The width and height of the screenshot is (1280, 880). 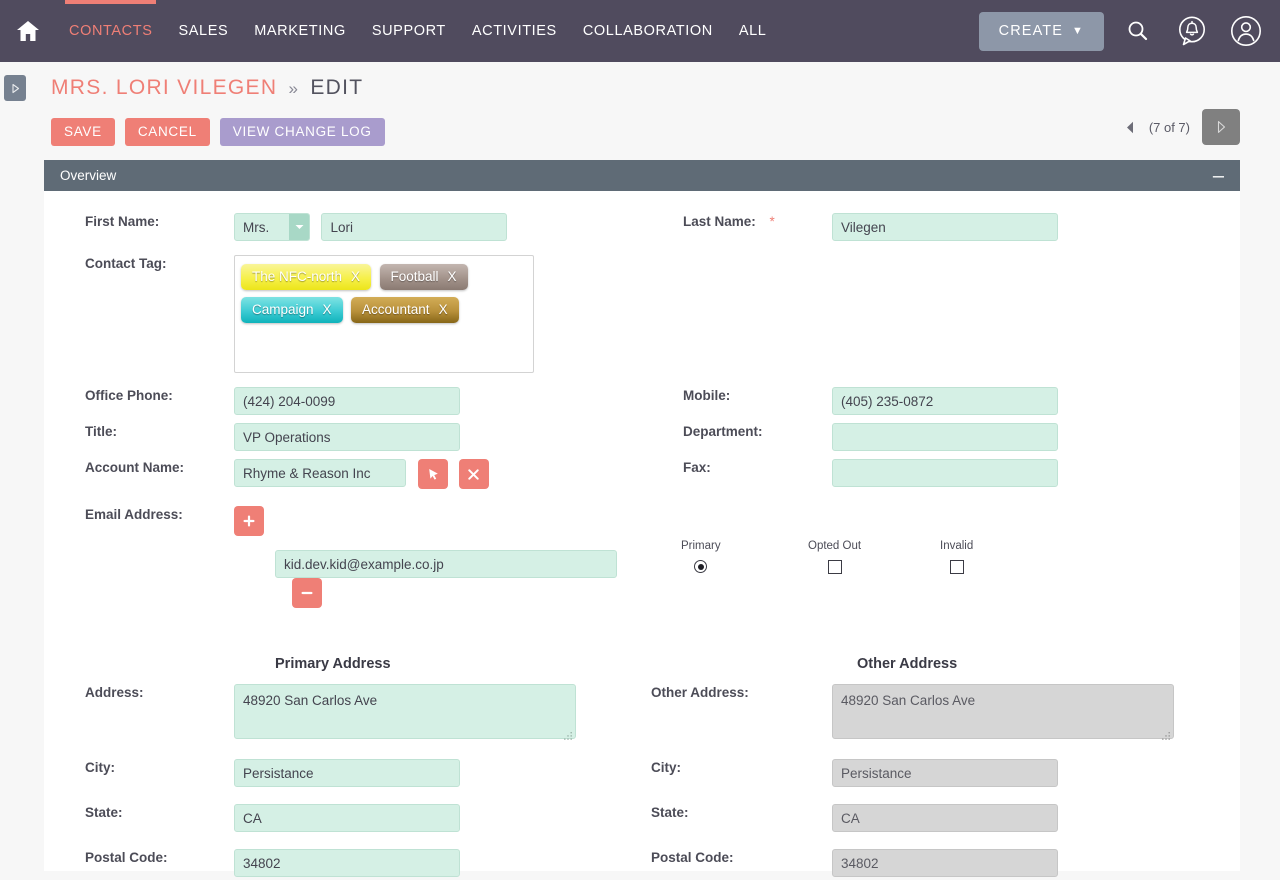 What do you see at coordinates (446, 564) in the screenshot?
I see `email-input` at bounding box center [446, 564].